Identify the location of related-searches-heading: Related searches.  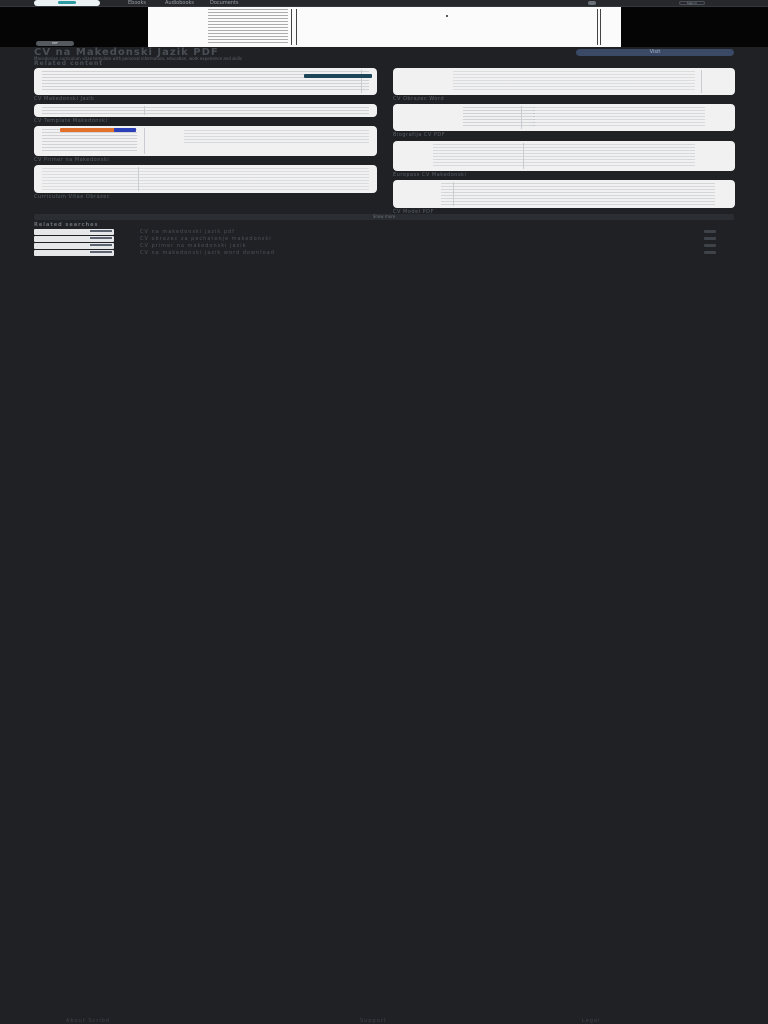
(66, 225).